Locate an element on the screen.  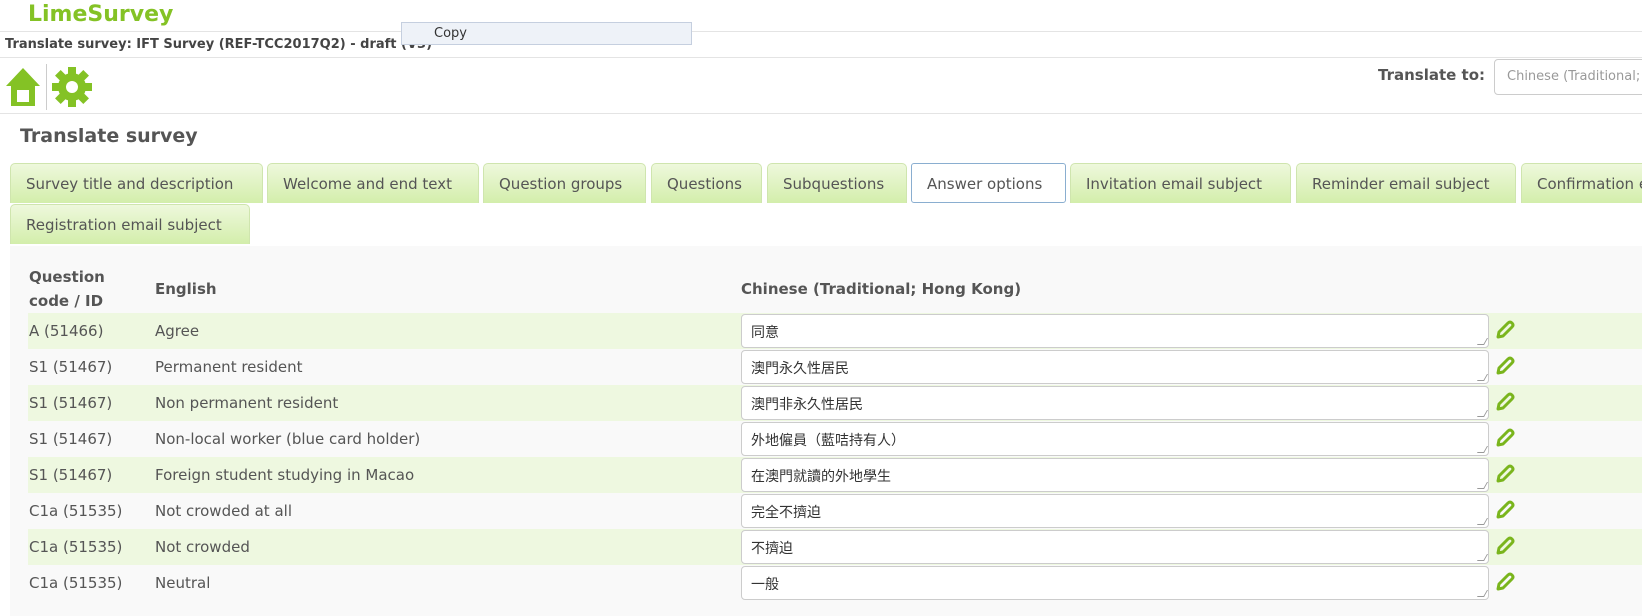
gear-icon is located at coordinates (72, 87).